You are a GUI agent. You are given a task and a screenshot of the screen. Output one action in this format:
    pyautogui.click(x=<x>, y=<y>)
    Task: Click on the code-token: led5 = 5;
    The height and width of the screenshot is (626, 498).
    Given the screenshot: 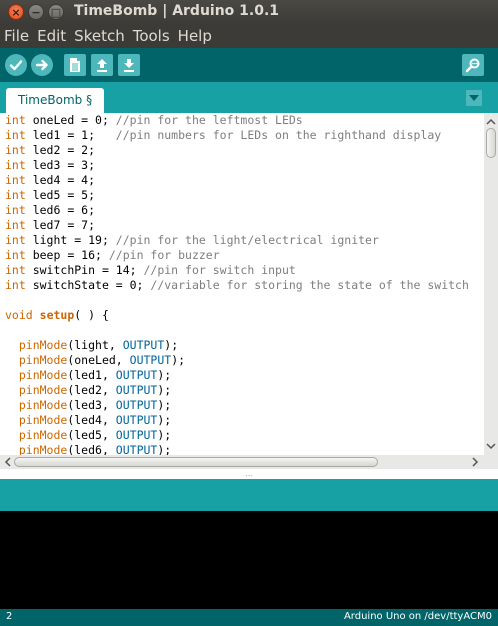 What is the action you would take?
    pyautogui.click(x=60, y=195)
    